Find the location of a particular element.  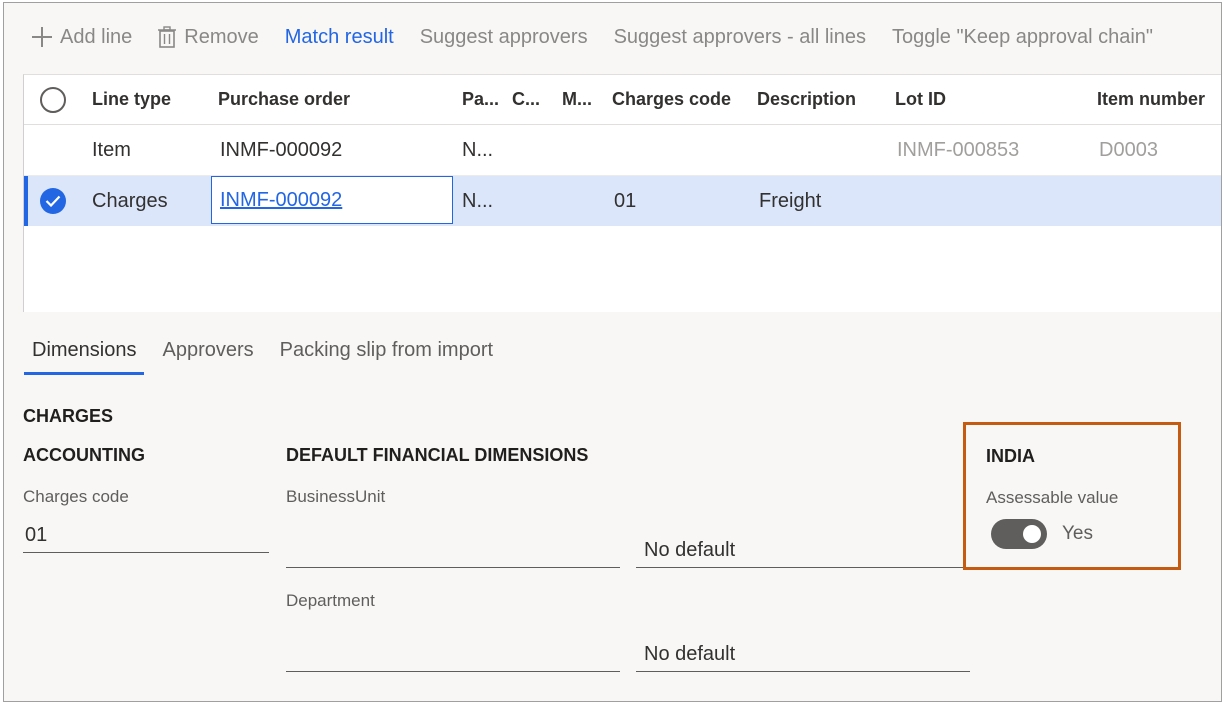

assessable-value-label: Assessable value is located at coordinates (1052, 497).